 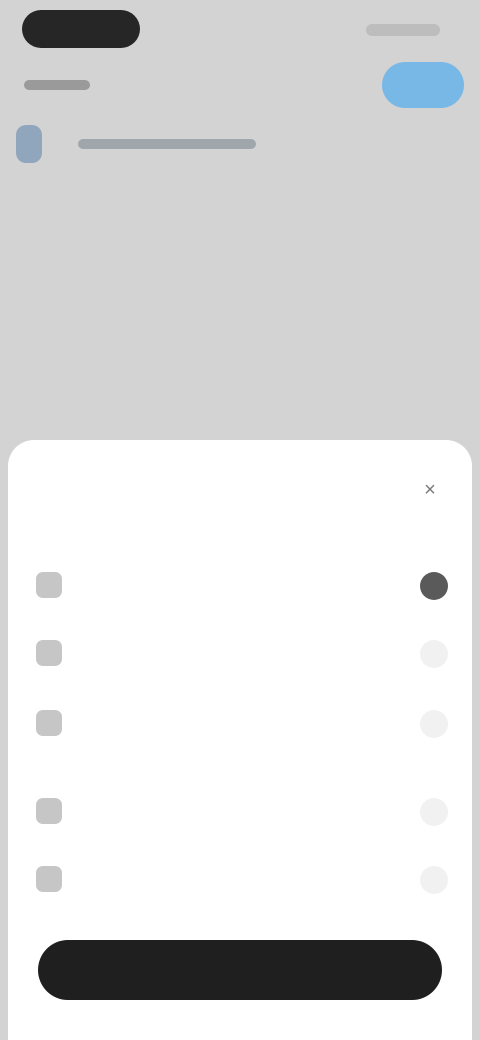 What do you see at coordinates (240, 970) in the screenshot?
I see `primary-action-button` at bounding box center [240, 970].